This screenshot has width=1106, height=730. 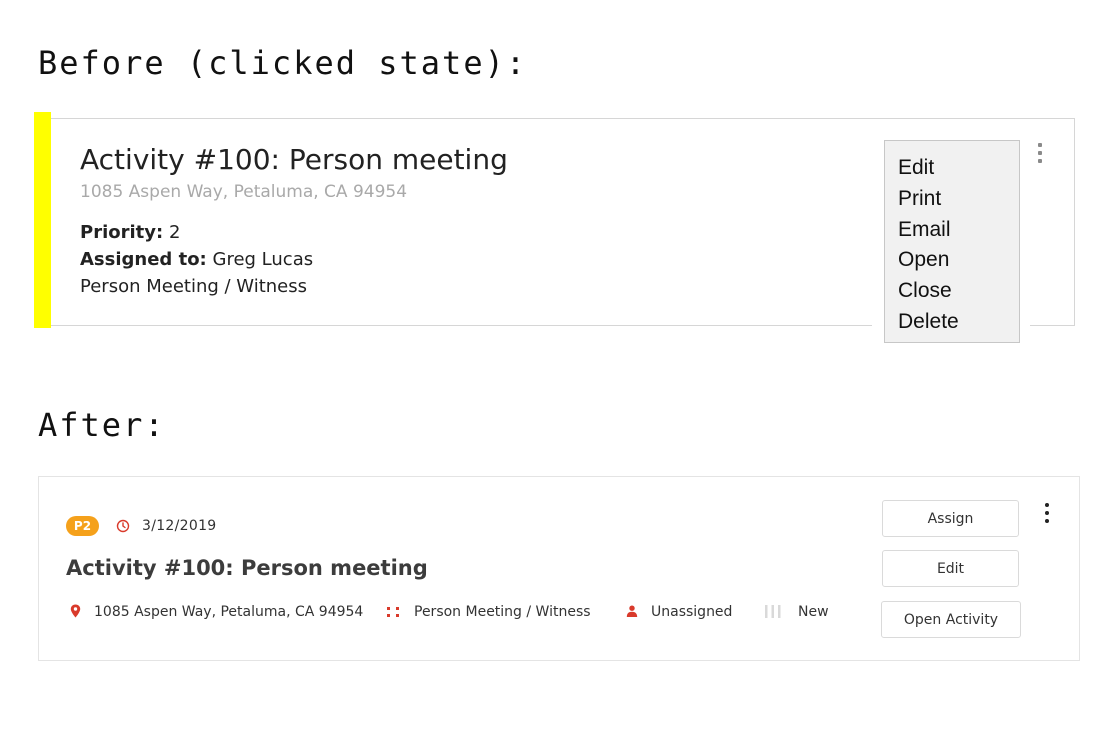 What do you see at coordinates (632, 611) in the screenshot?
I see `person-icon` at bounding box center [632, 611].